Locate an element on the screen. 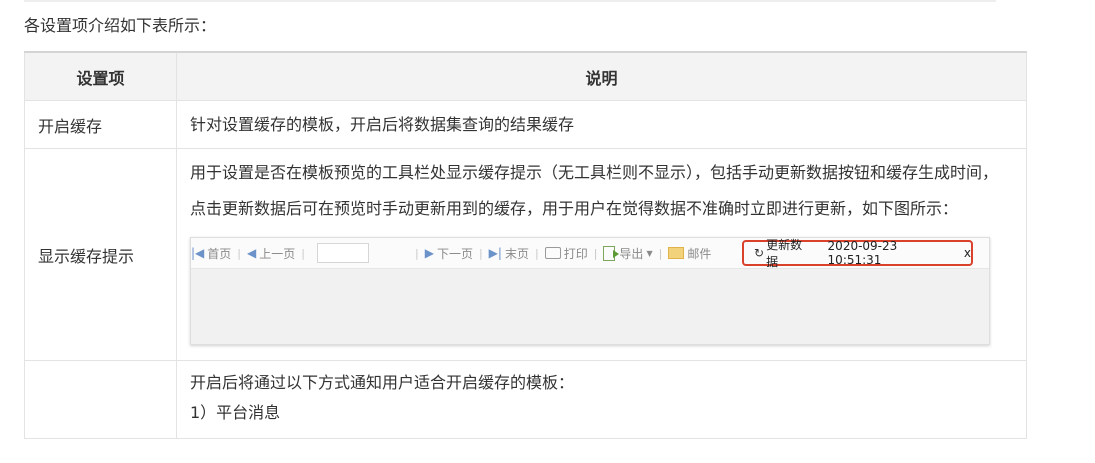  setting-description-item: 1）平台消息 is located at coordinates (235, 412).